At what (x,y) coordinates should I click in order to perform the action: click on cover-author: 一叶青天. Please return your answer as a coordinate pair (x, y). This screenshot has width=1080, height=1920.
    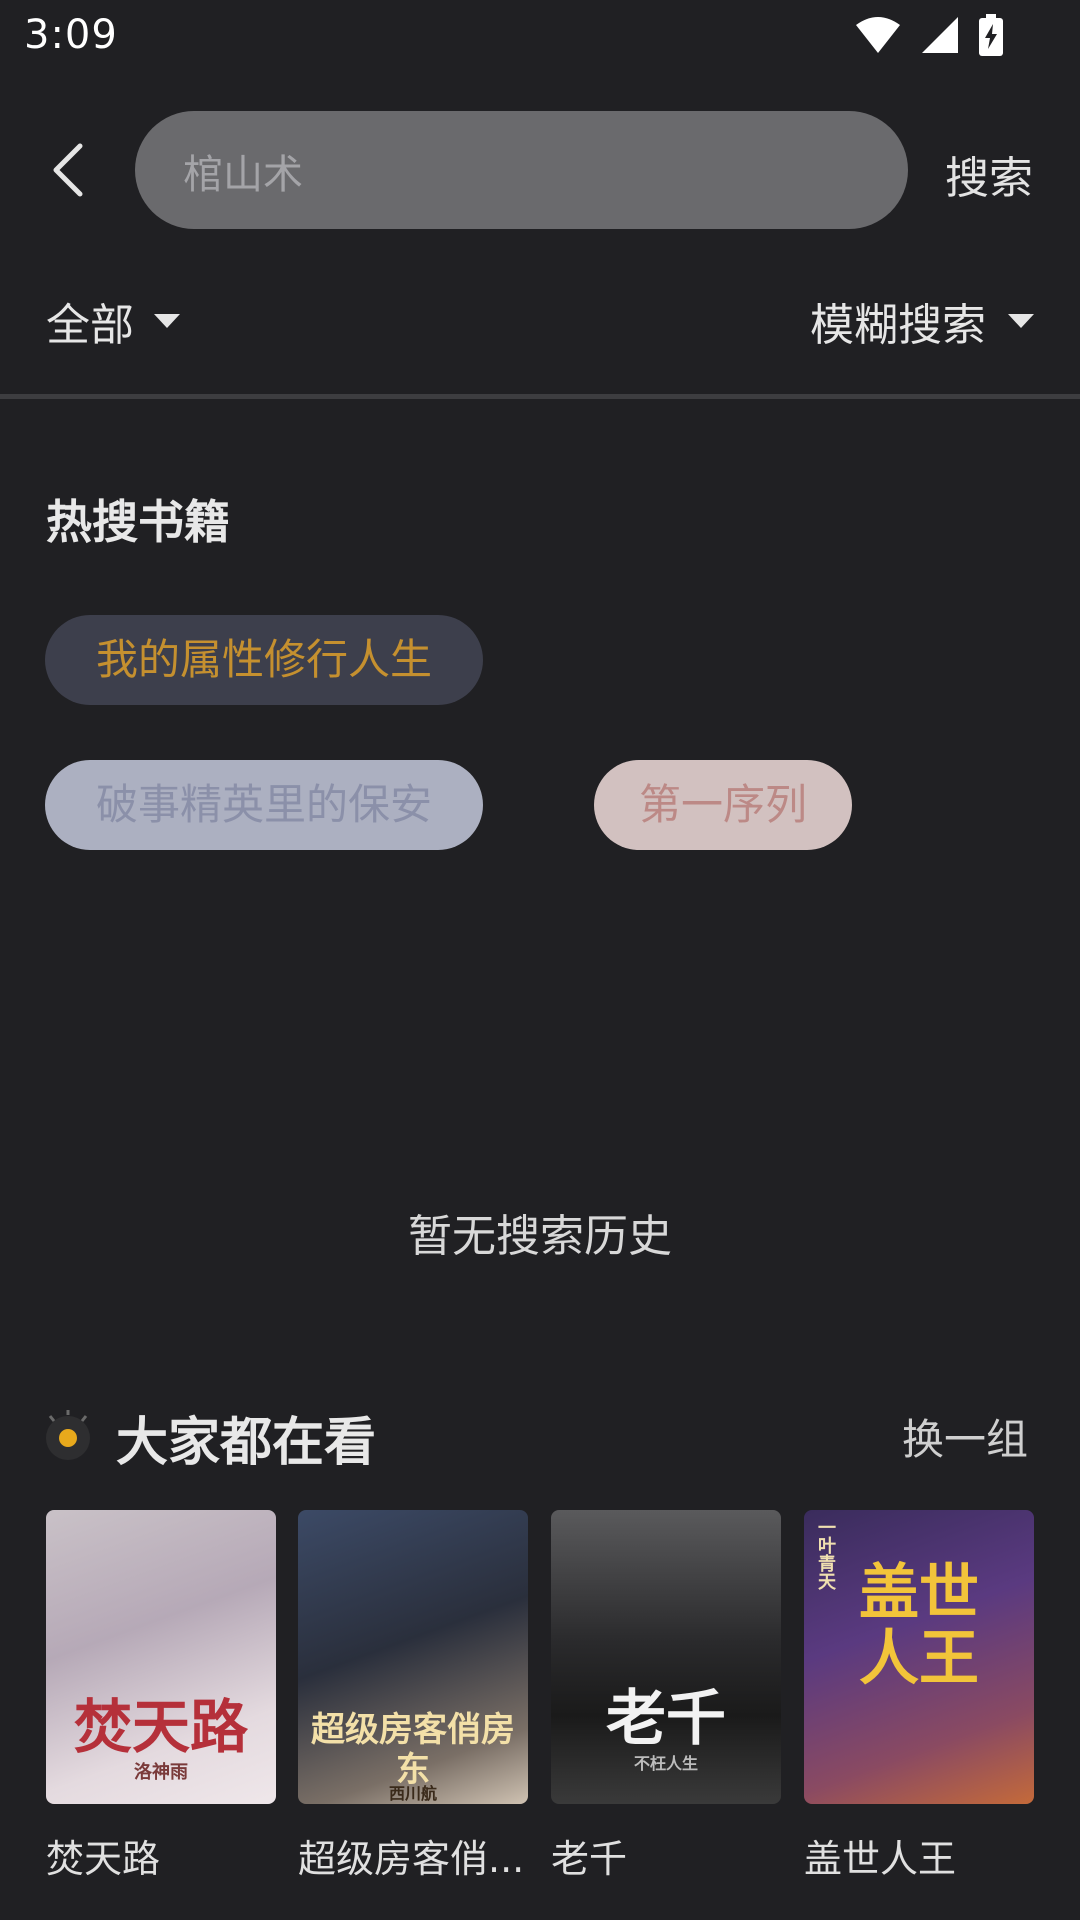
    Looking at the image, I should click on (825, 1554).